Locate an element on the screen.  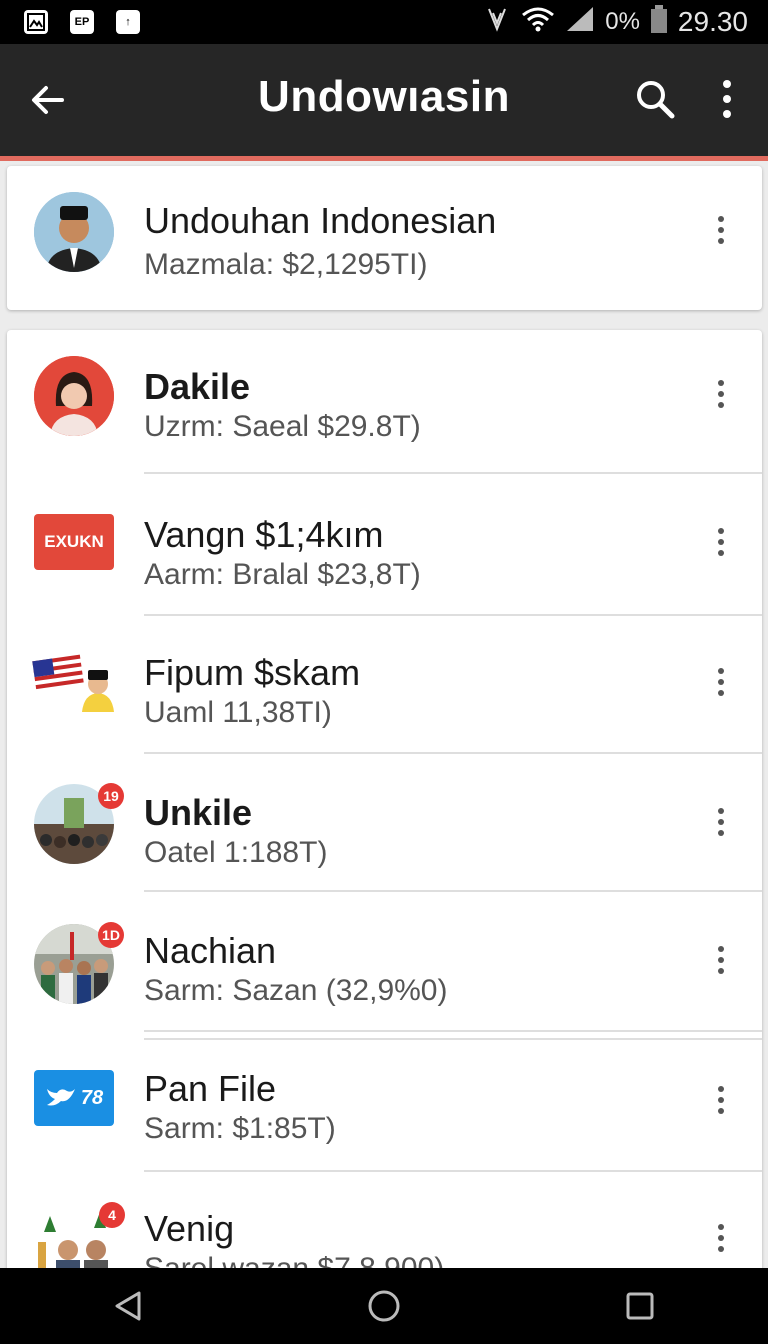
upload-notification-icon: ↑ is located at coordinates (128, 22).